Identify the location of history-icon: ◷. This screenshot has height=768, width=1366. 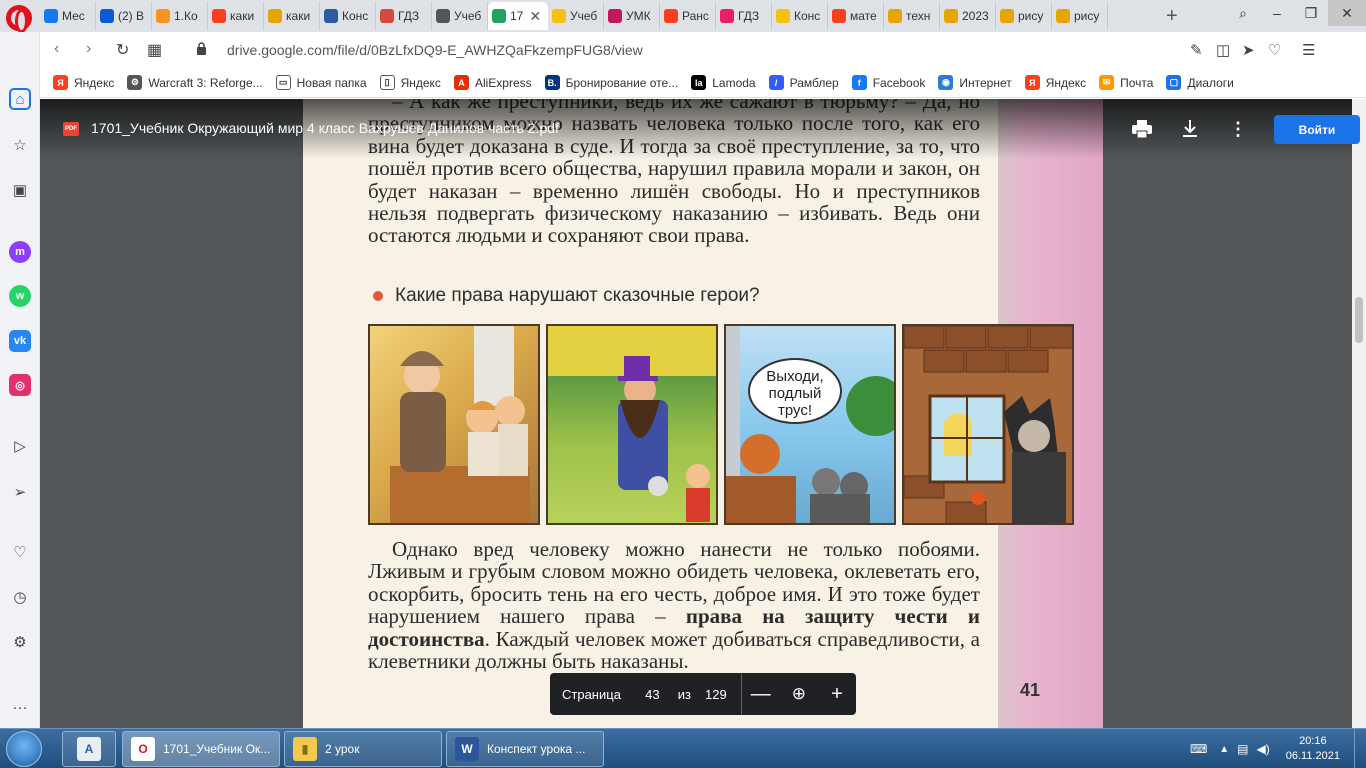
(20, 597).